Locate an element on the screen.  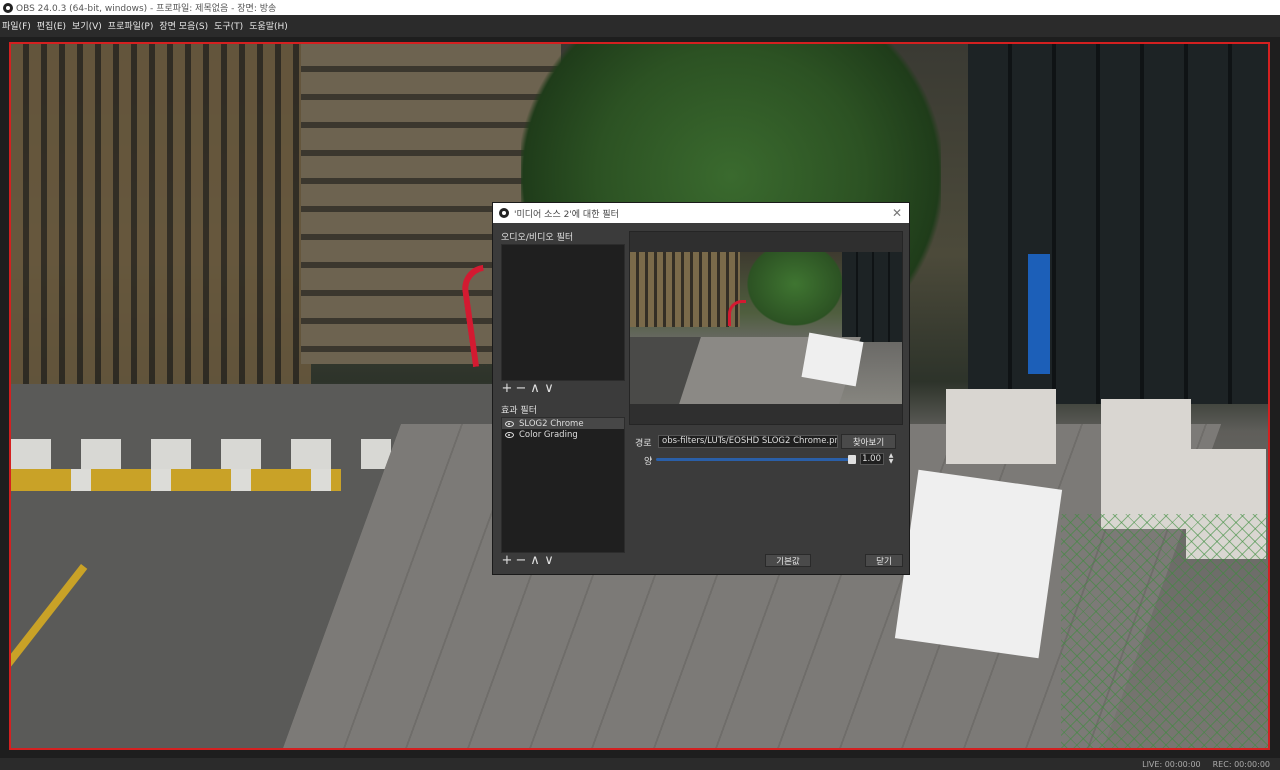
effect-filter-name: SLOG2 Chrome is located at coordinates (551, 423).